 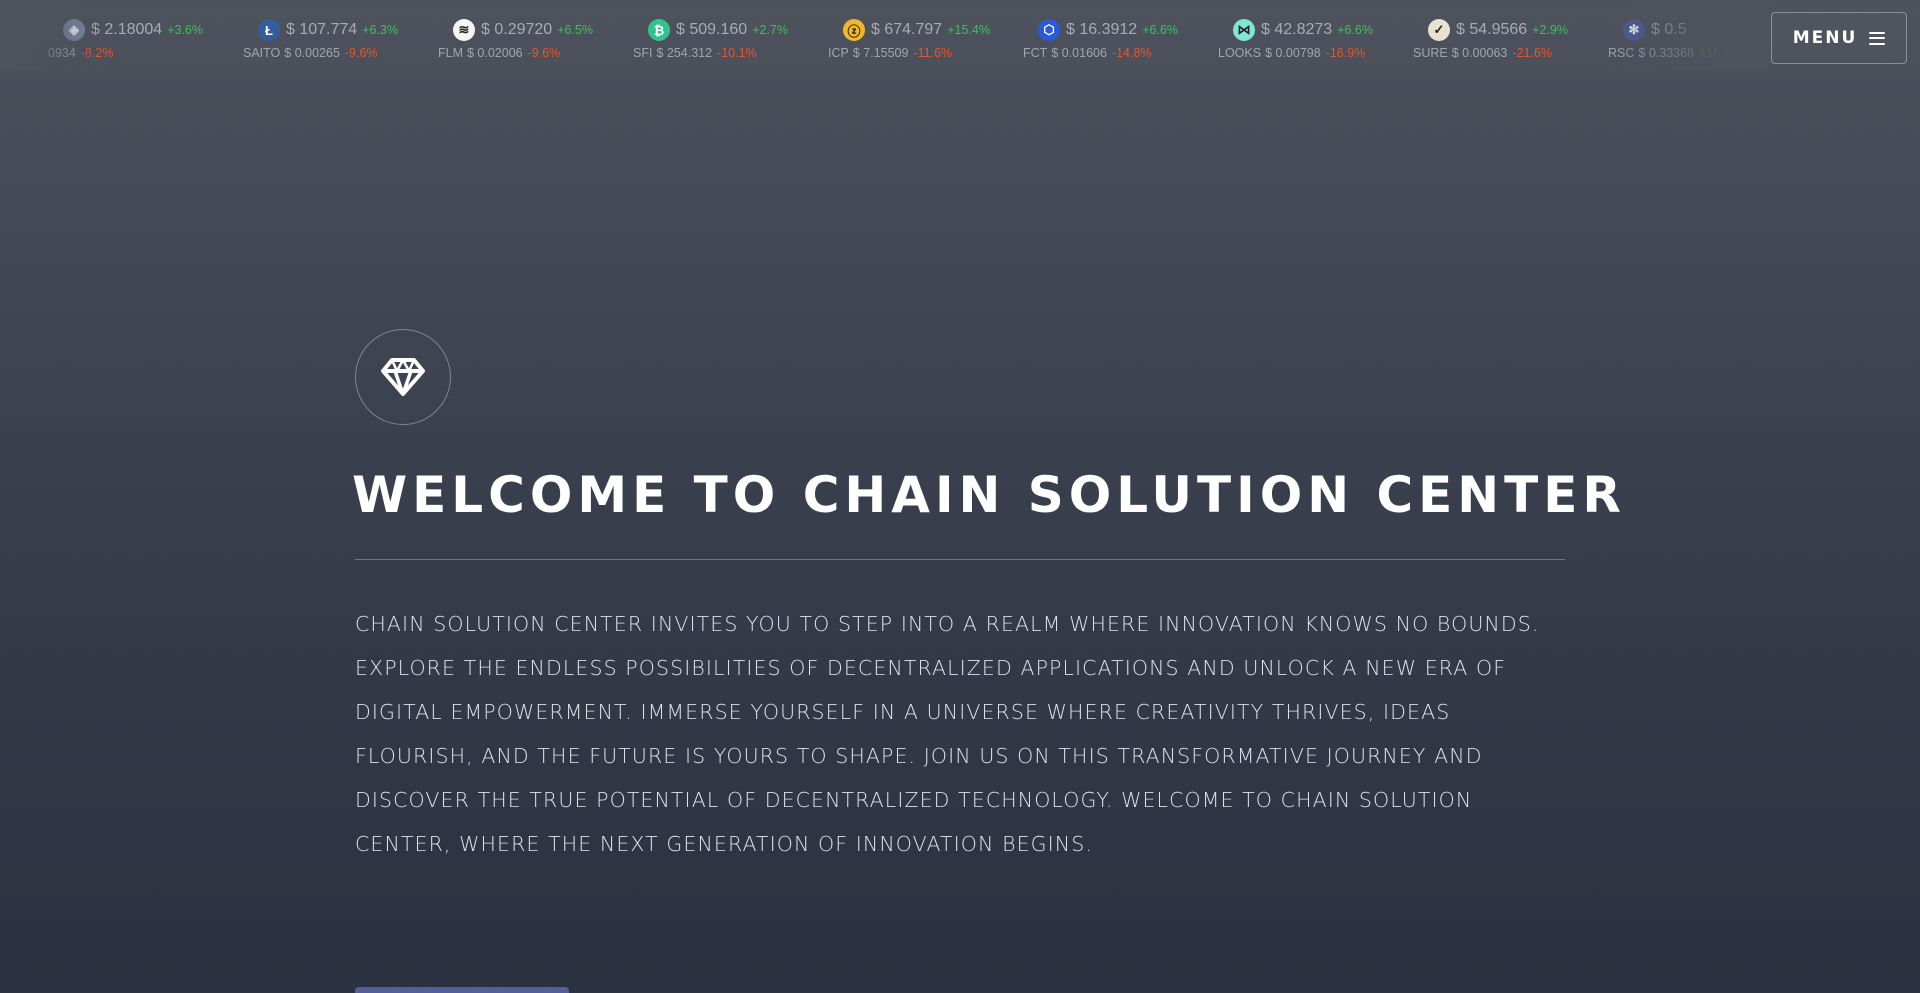 I want to click on ticker-symbol: RSC, so click(x=1621, y=53).